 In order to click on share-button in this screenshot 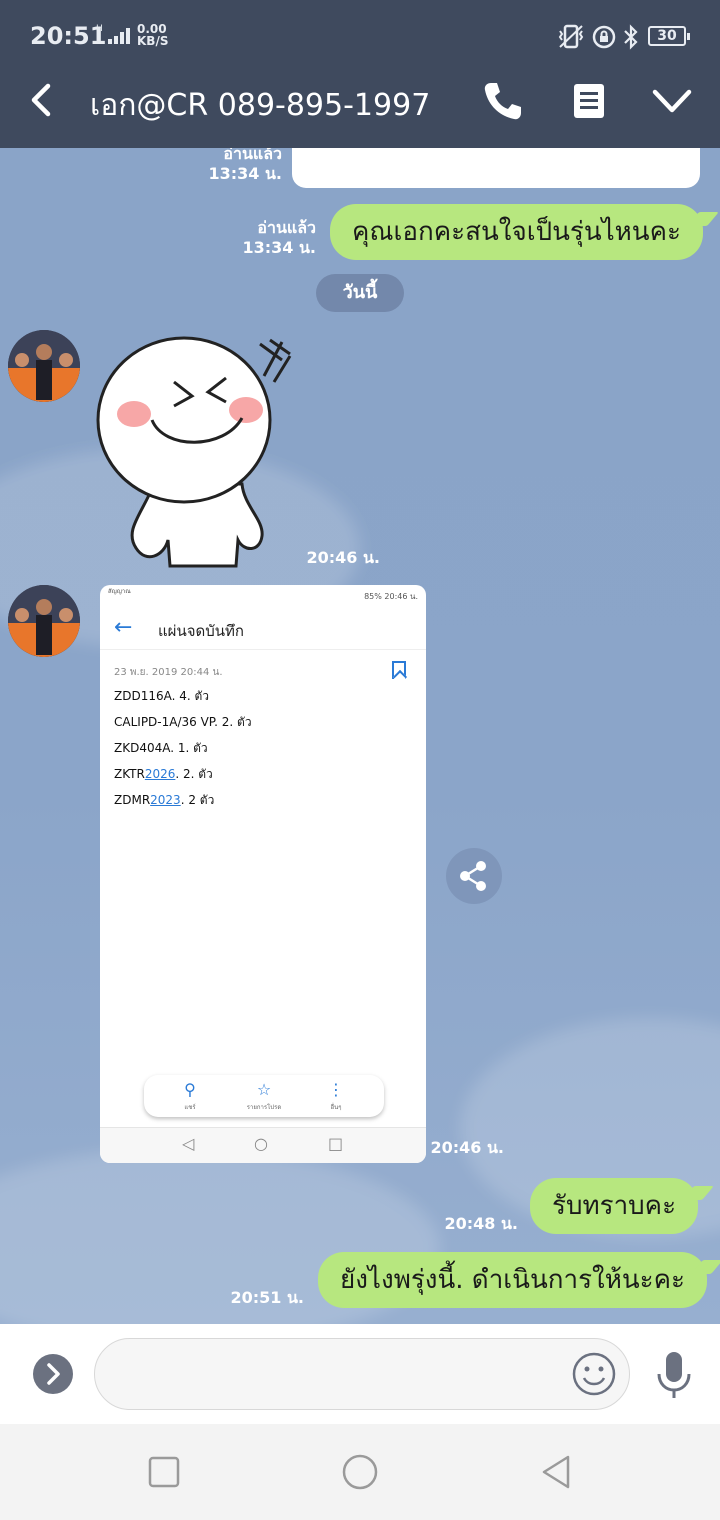, I will do `click(474, 876)`.